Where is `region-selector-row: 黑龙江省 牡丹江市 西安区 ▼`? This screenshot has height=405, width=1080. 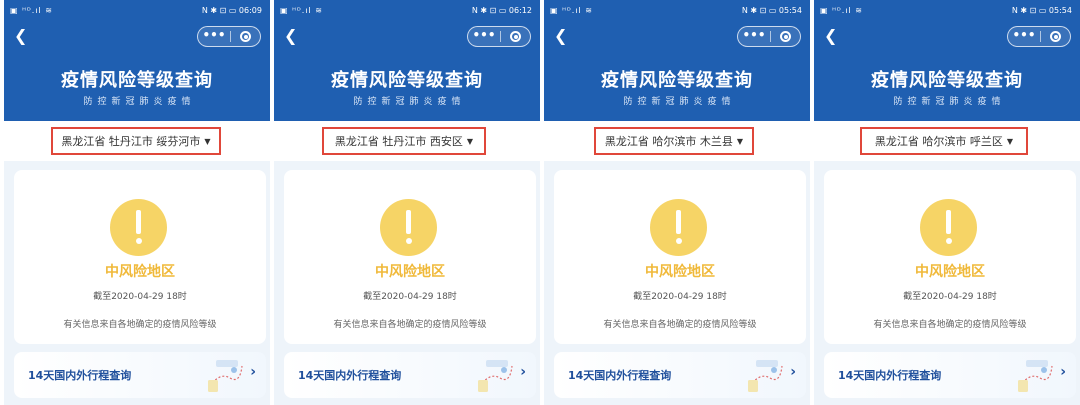 region-selector-row: 黑龙江省 牡丹江市 西安区 ▼ is located at coordinates (407, 141).